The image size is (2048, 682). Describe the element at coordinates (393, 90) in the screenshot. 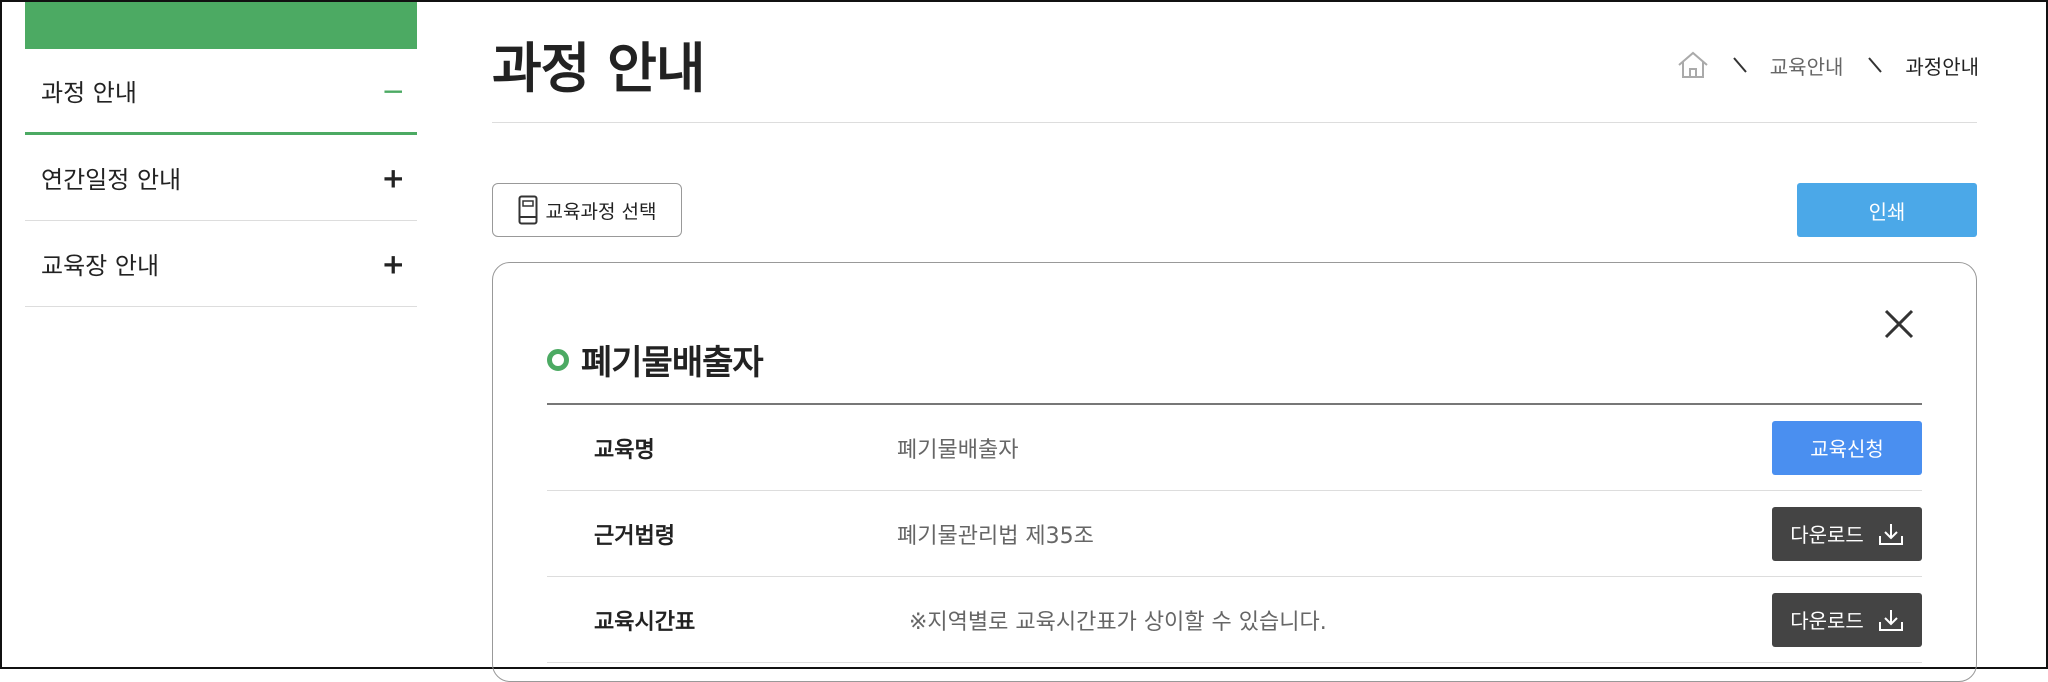

I see `collapse-icon: −` at that location.